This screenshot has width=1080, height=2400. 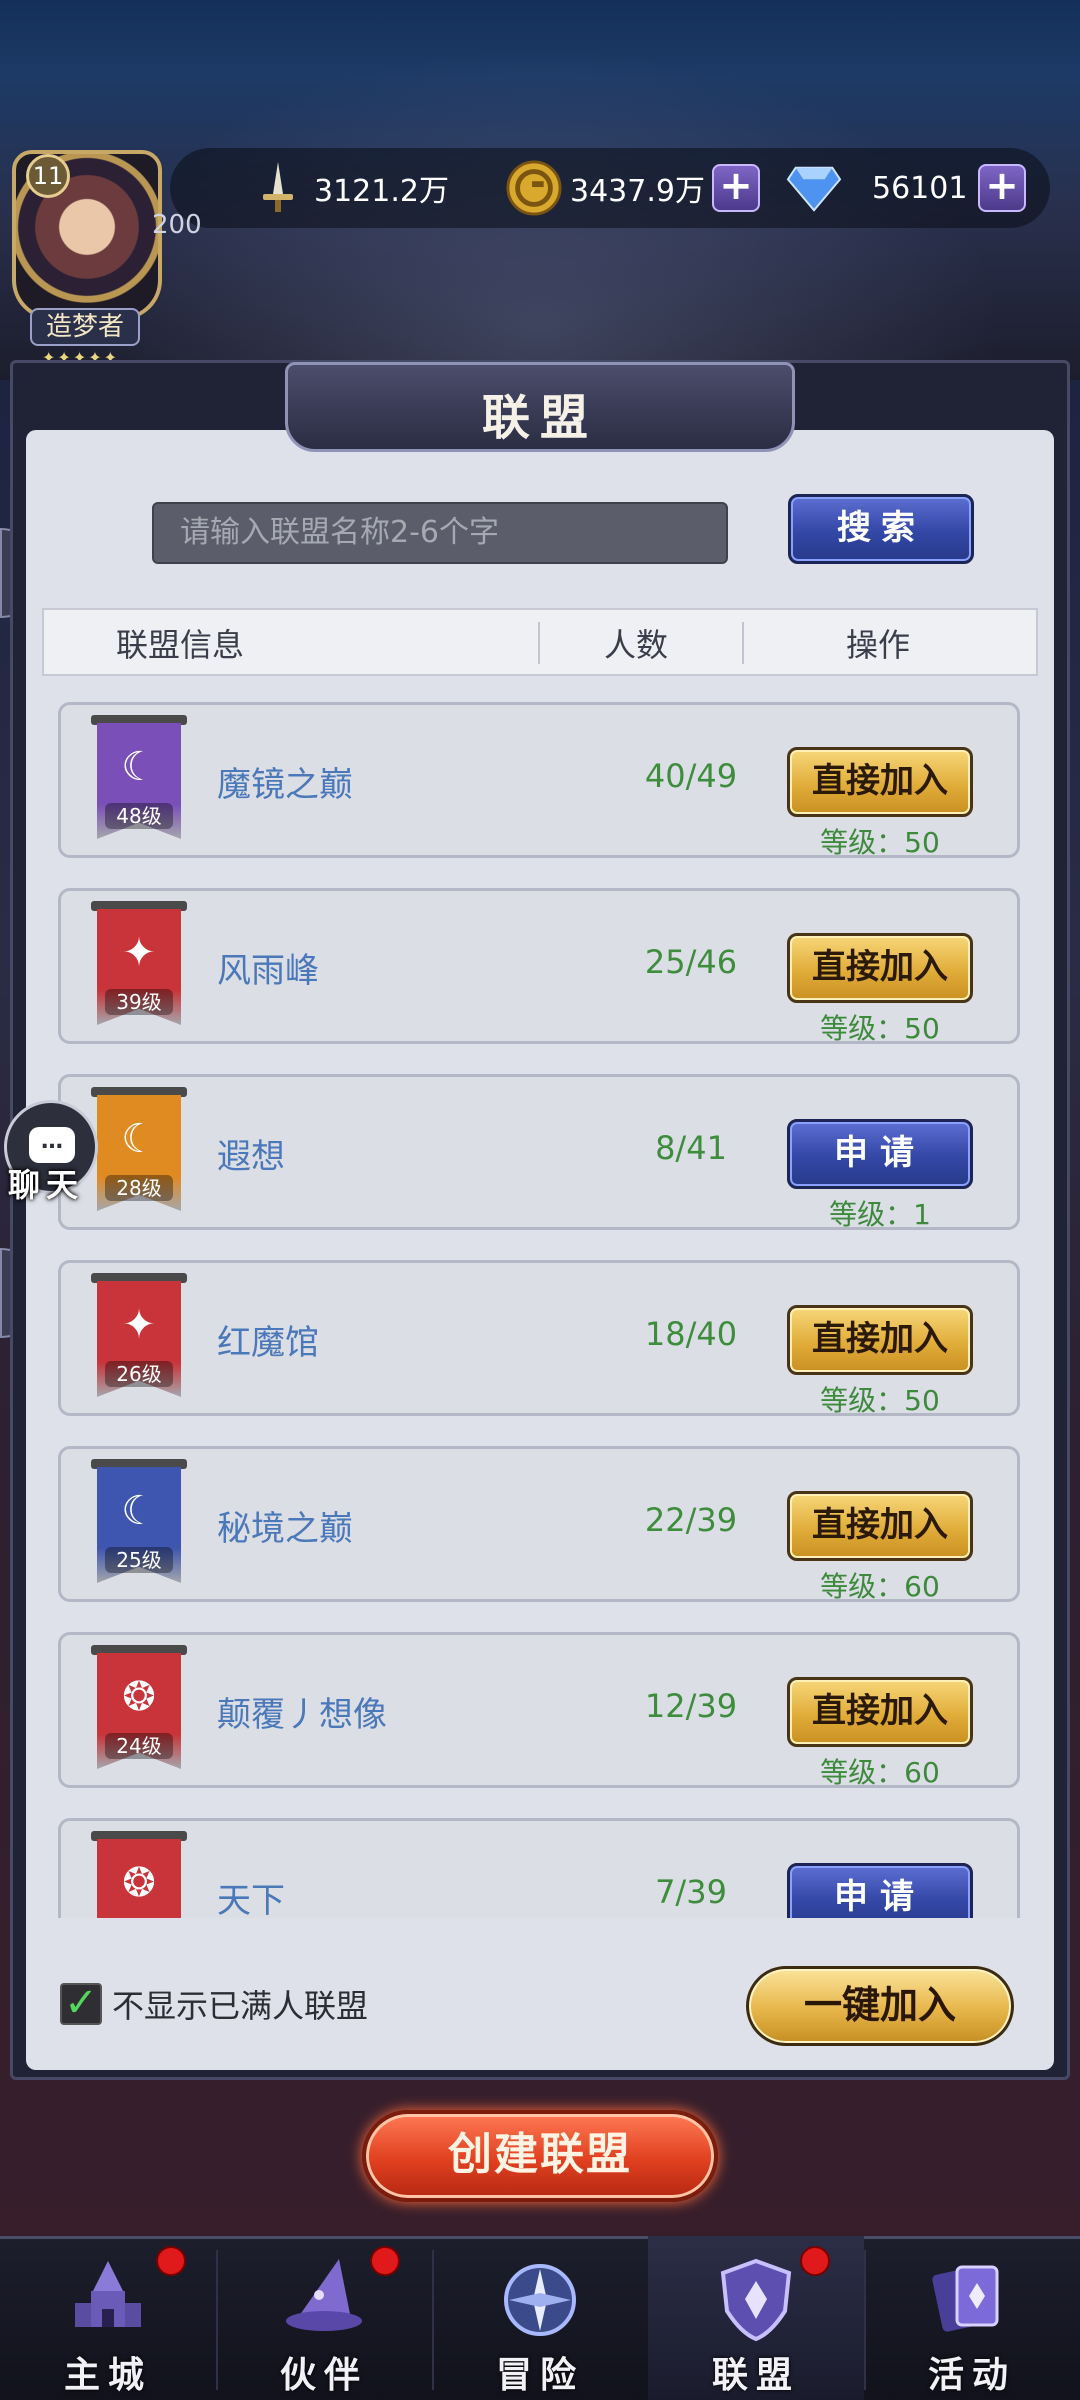 I want to click on alliance-name: 魔镜之巅, so click(x=285, y=785).